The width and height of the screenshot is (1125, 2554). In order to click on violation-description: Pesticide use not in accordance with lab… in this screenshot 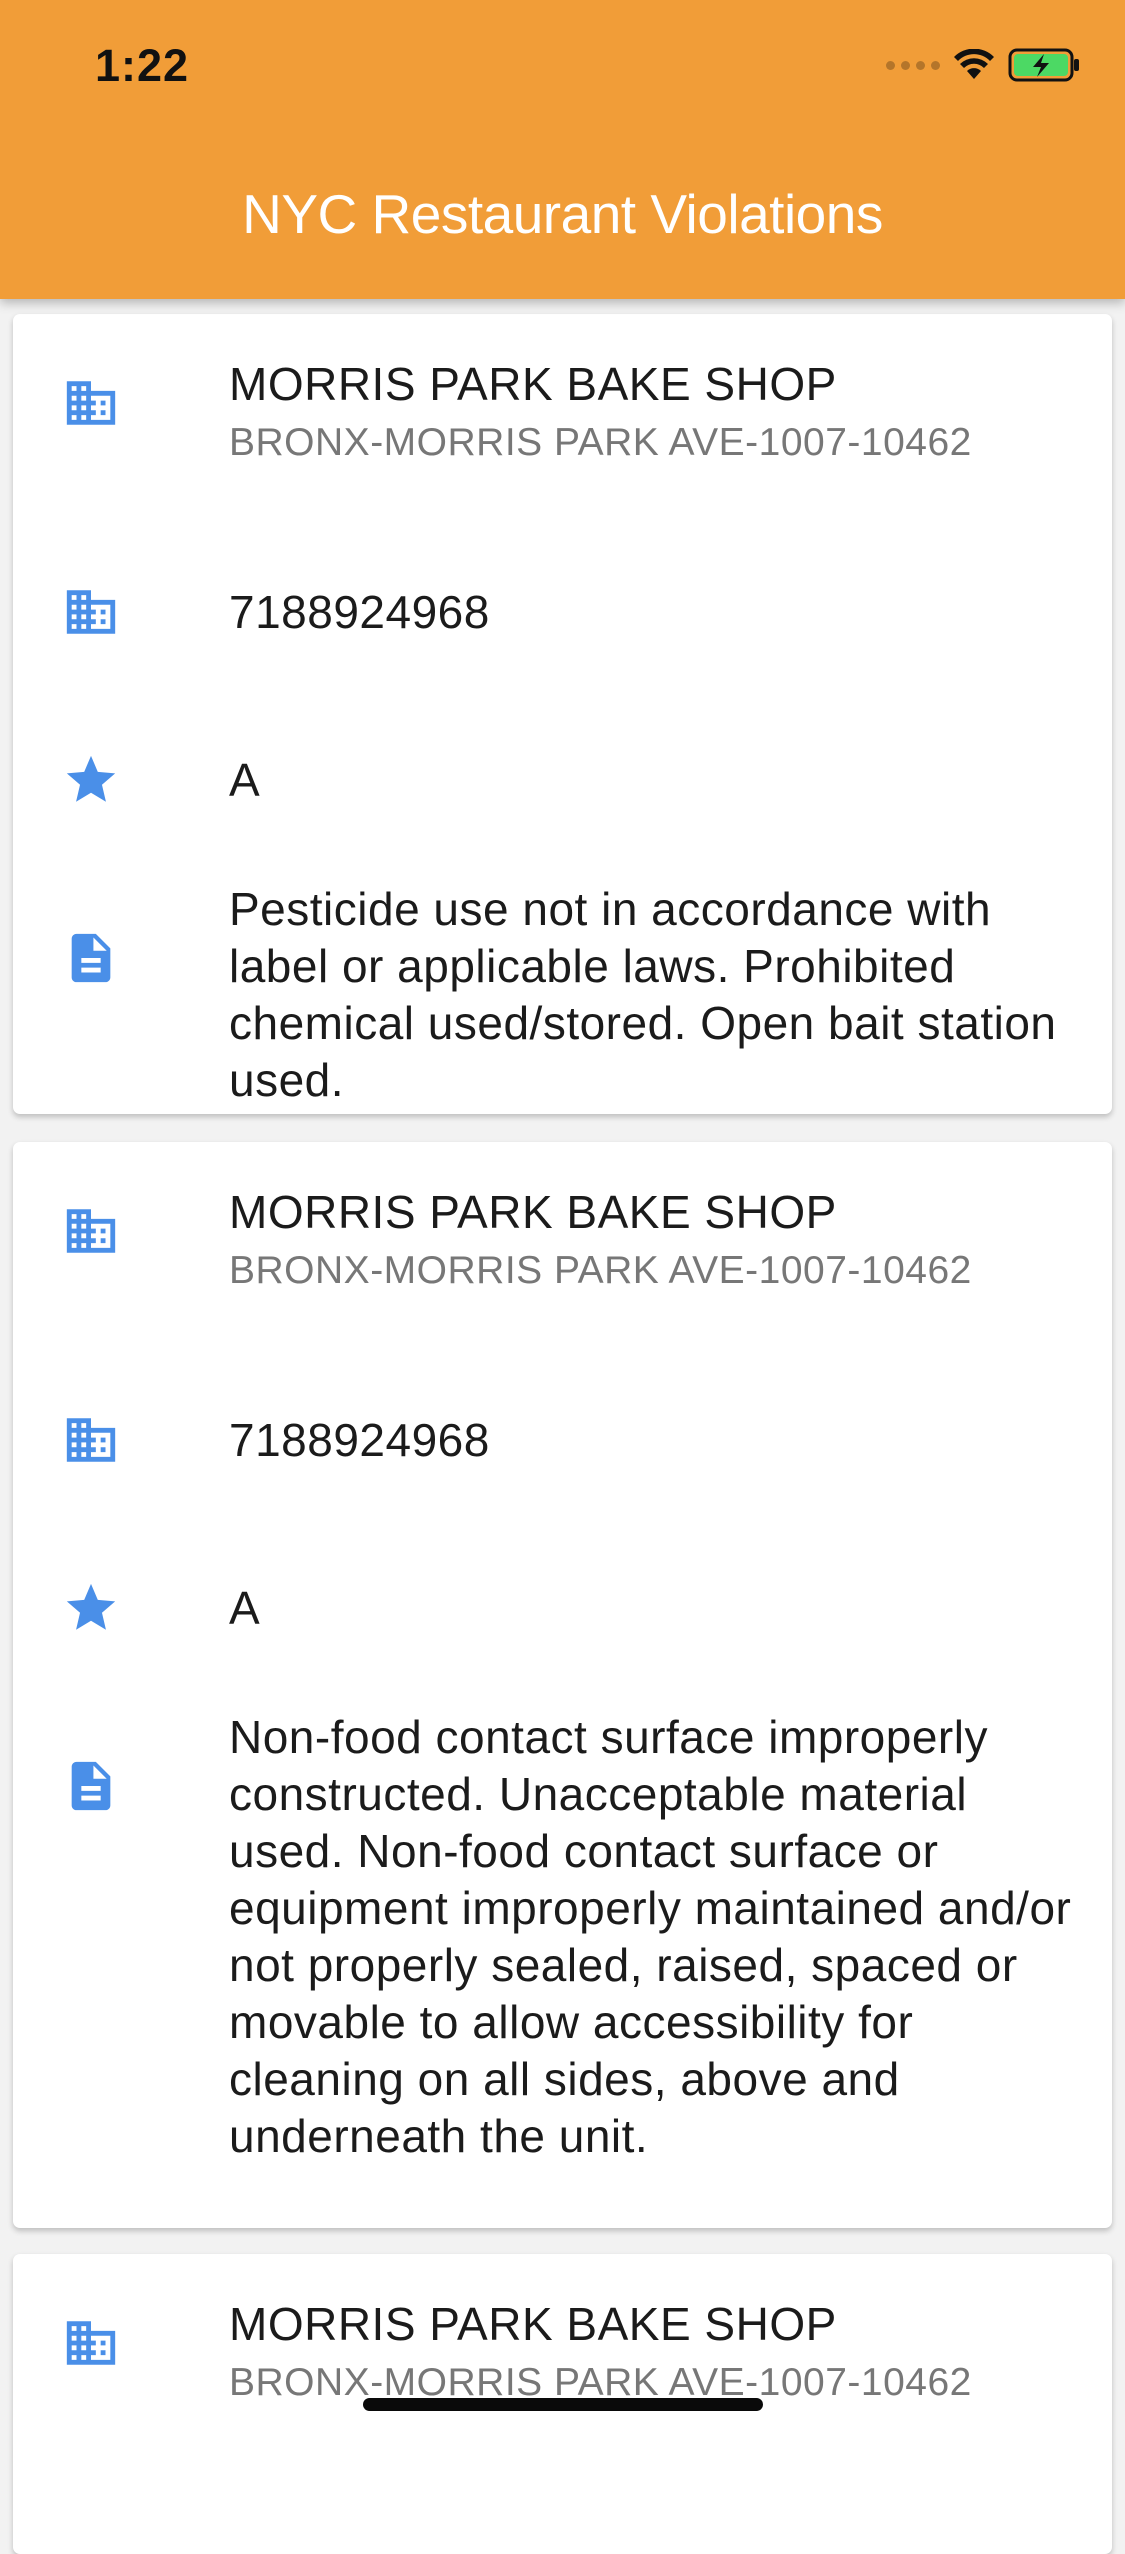, I will do `click(643, 994)`.